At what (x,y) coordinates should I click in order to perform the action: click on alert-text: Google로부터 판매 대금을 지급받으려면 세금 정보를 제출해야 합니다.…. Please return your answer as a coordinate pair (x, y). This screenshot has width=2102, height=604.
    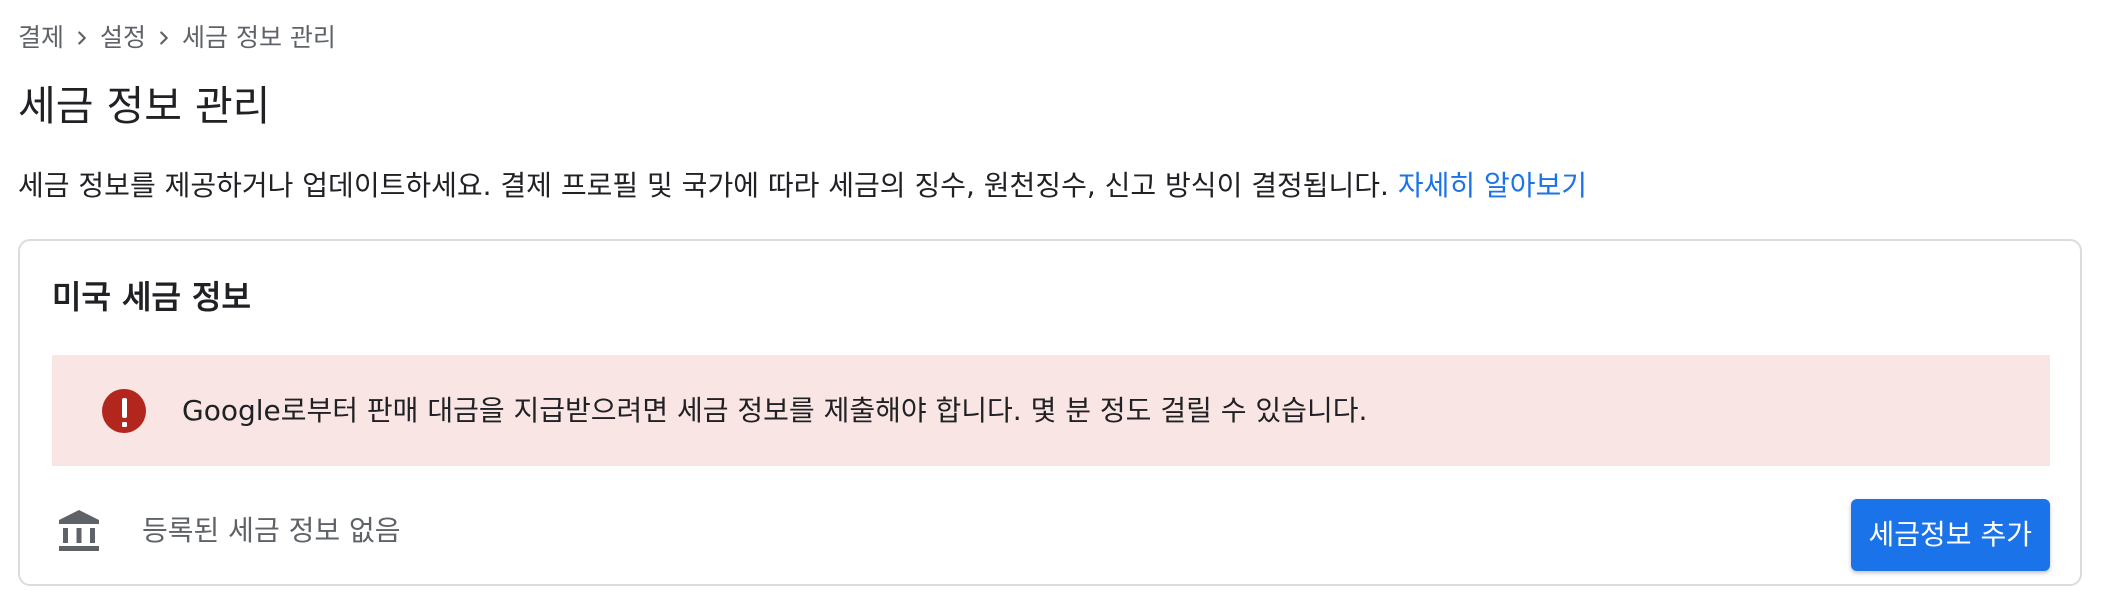
    Looking at the image, I should click on (775, 410).